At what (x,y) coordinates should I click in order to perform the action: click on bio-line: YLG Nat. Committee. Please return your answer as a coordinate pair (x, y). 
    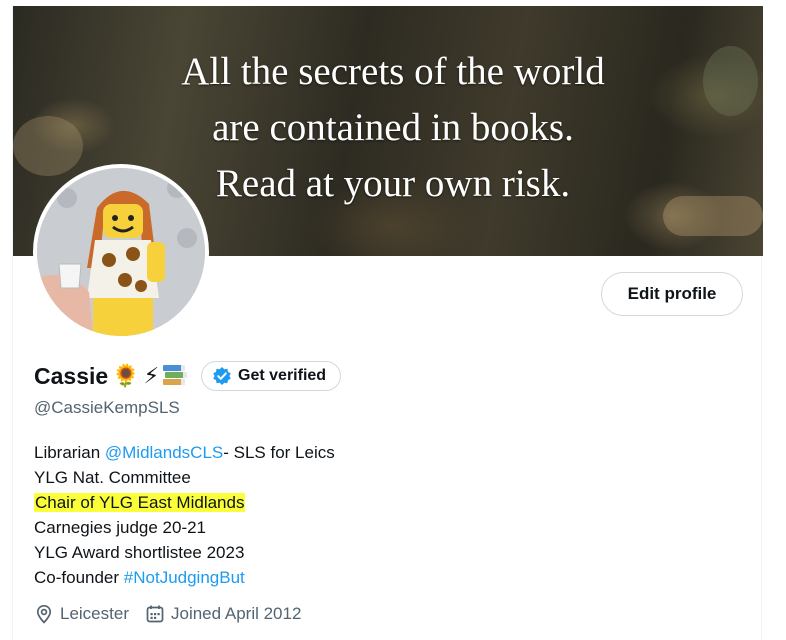
    Looking at the image, I should click on (112, 477).